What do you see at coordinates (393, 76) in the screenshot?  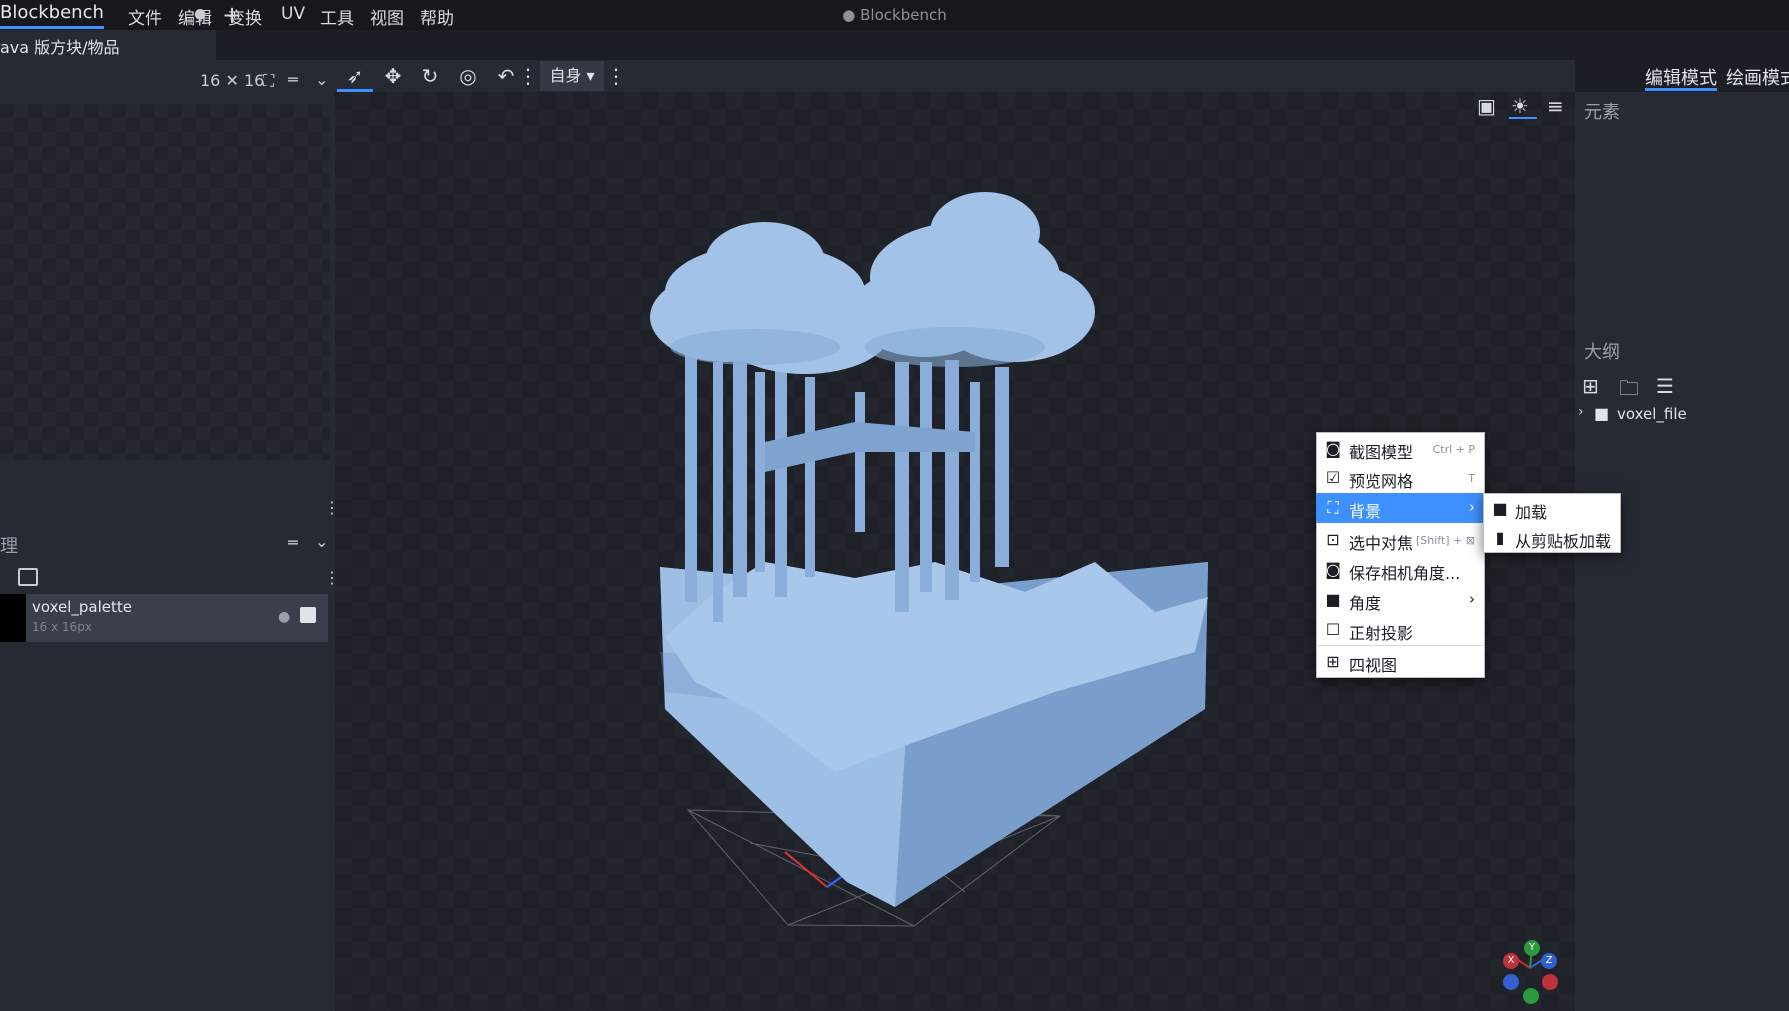 I see `resize-tool-icon: ✥` at bounding box center [393, 76].